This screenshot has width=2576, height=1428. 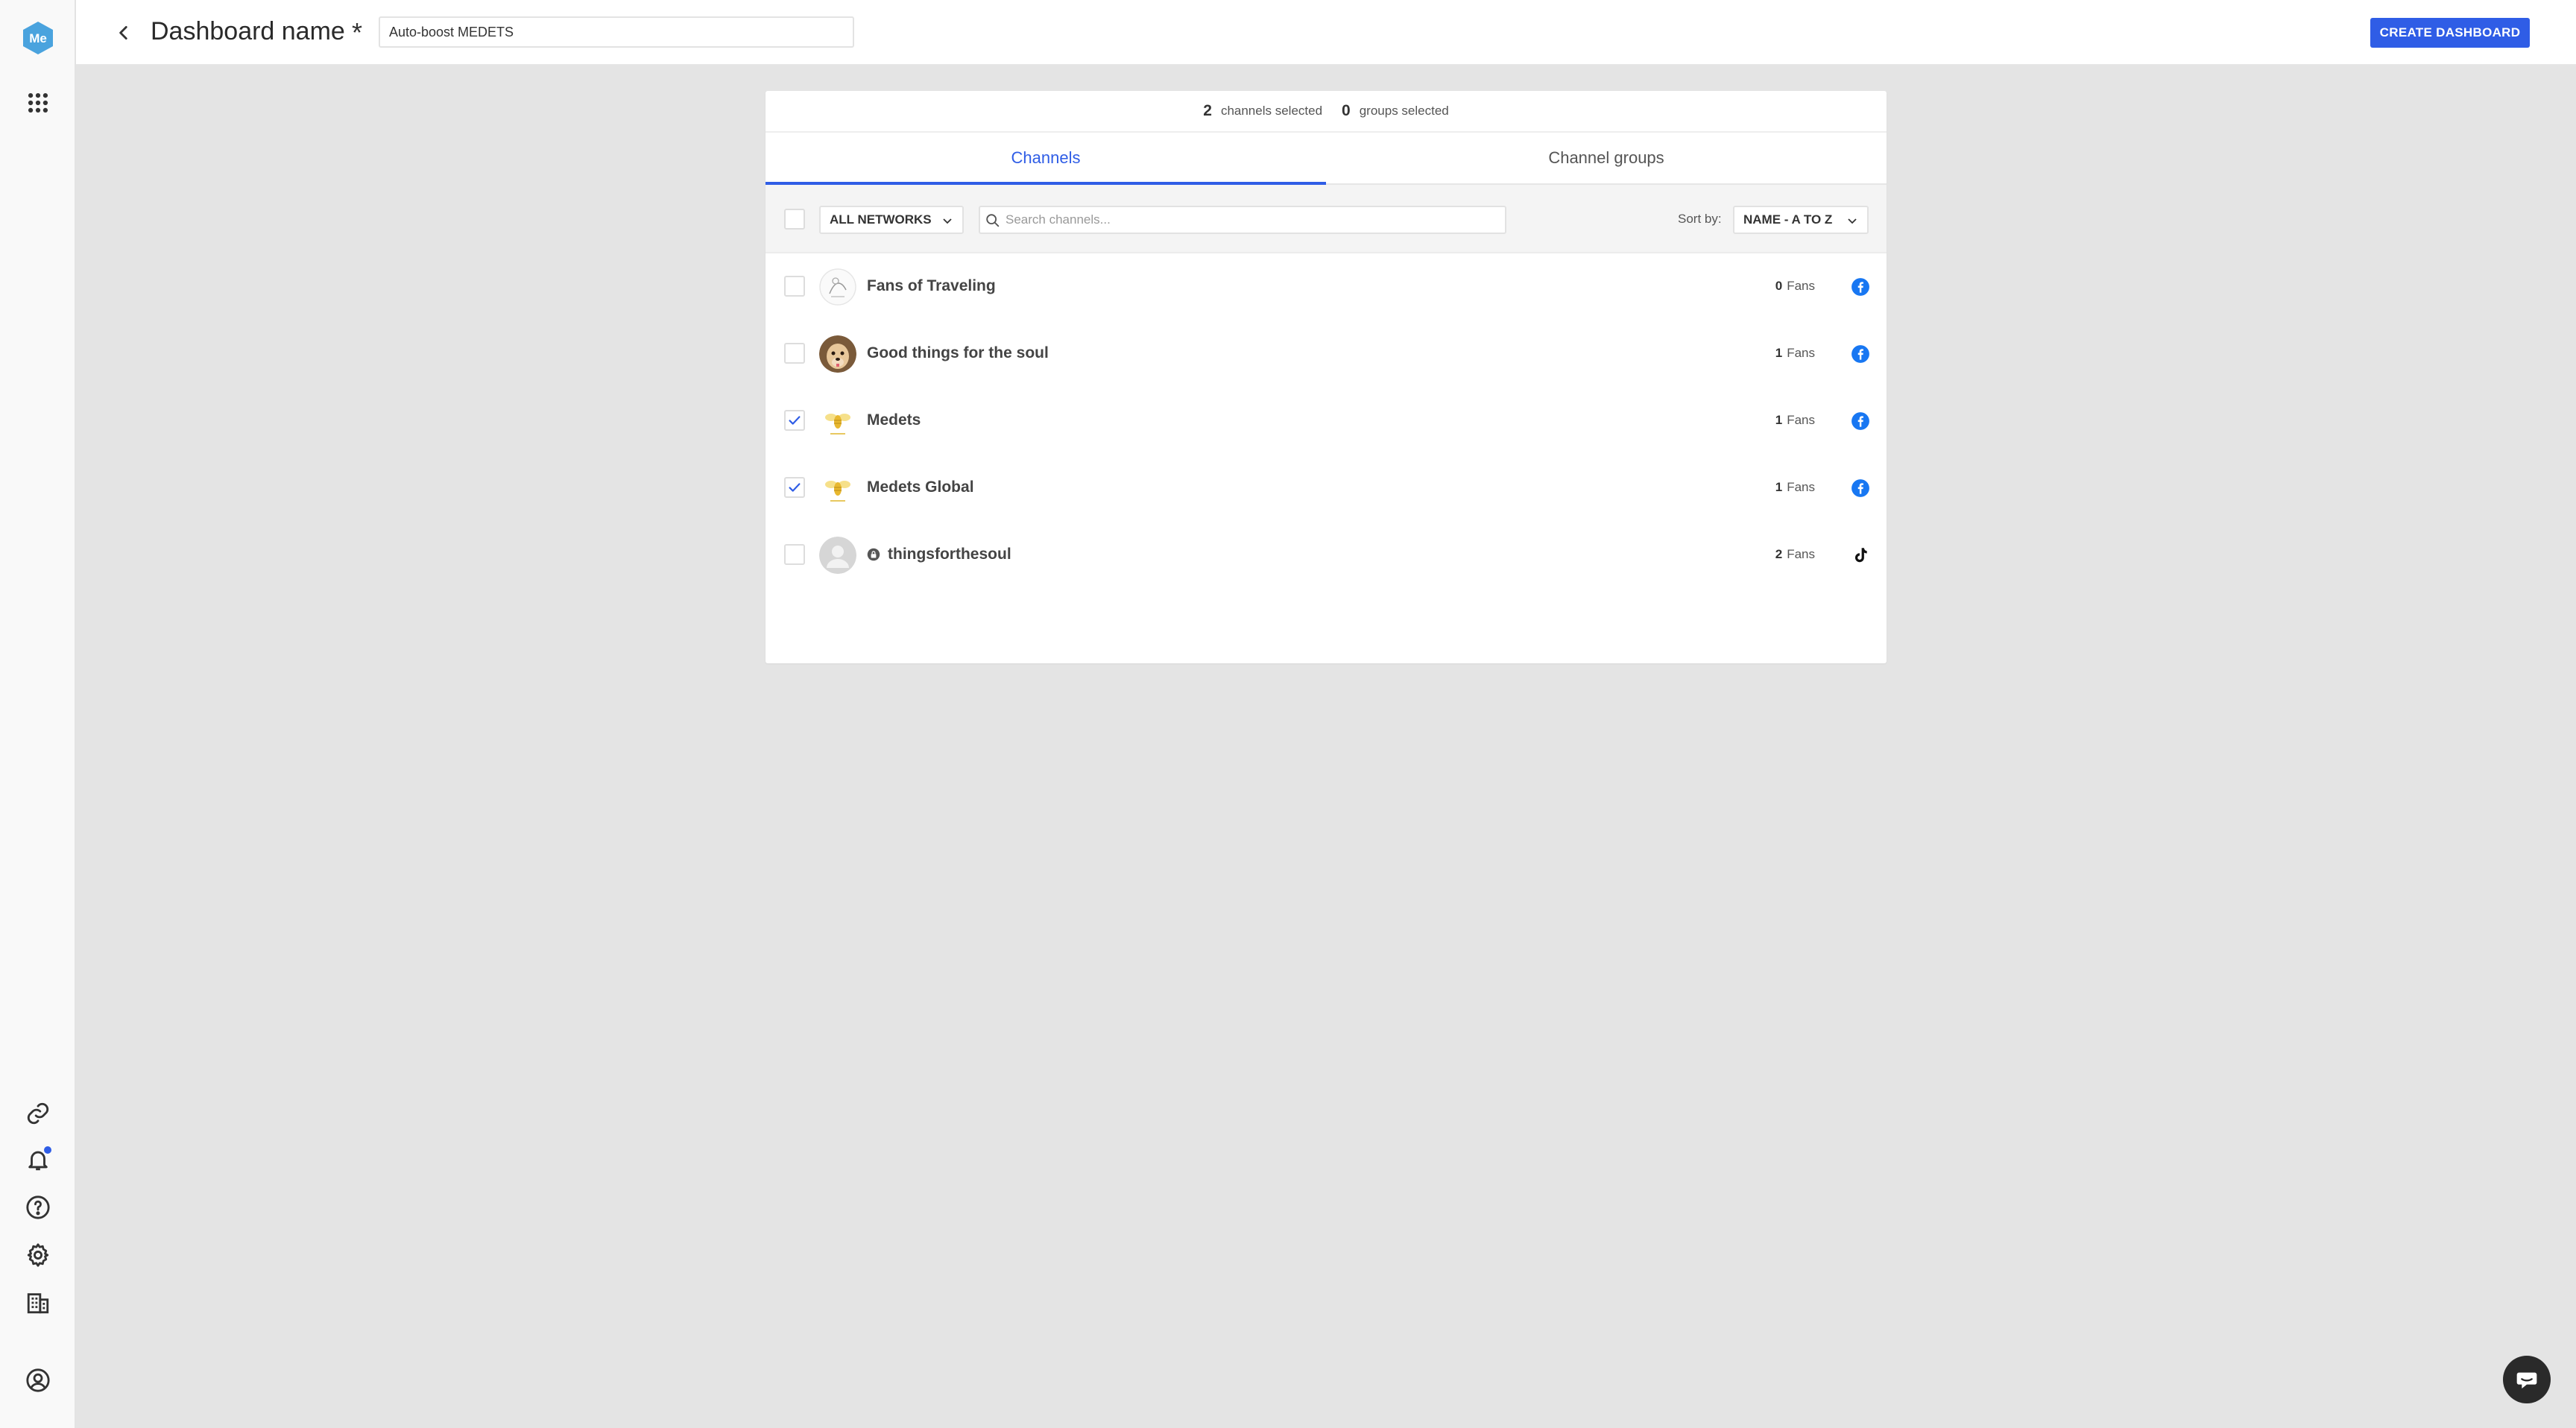 What do you see at coordinates (47, 1150) in the screenshot?
I see `notification-dot` at bounding box center [47, 1150].